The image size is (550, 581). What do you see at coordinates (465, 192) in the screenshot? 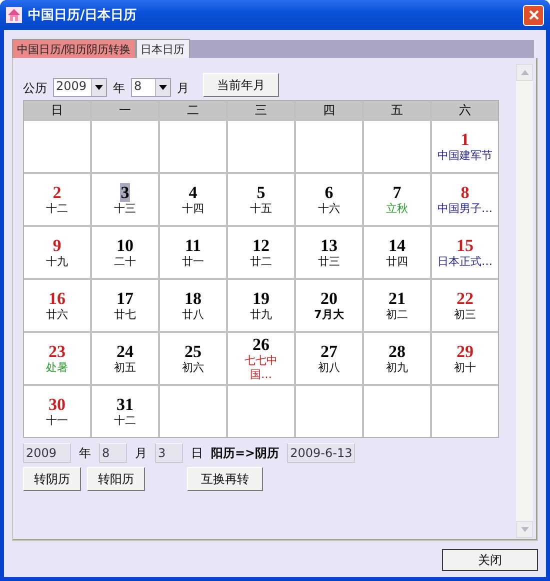
I see `day-number: 8` at bounding box center [465, 192].